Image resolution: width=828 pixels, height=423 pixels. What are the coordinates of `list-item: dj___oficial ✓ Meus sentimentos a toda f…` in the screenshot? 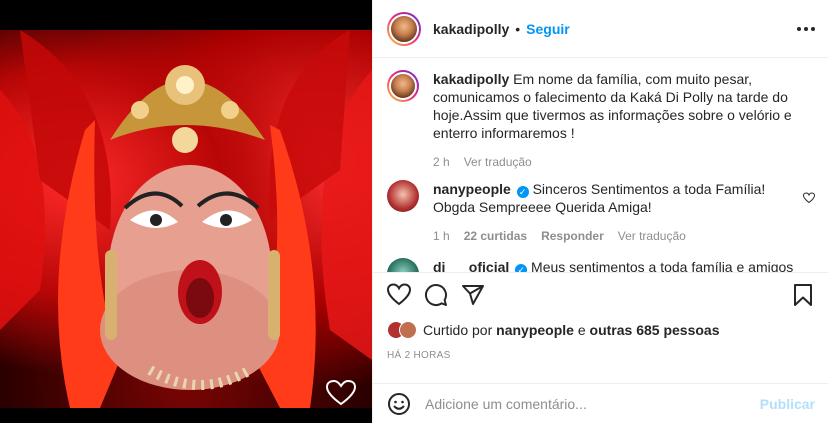 It's located at (603, 265).